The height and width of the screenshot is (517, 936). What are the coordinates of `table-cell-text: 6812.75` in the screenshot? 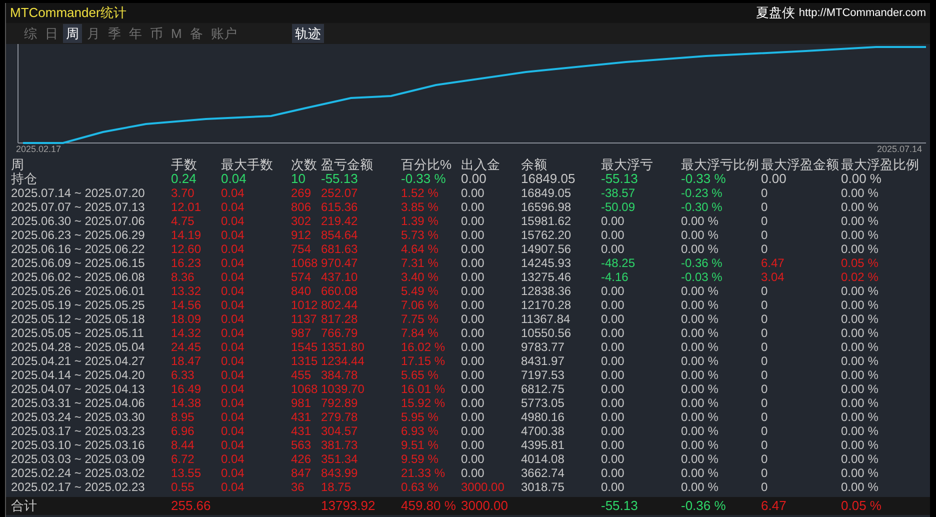 It's located at (543, 389).